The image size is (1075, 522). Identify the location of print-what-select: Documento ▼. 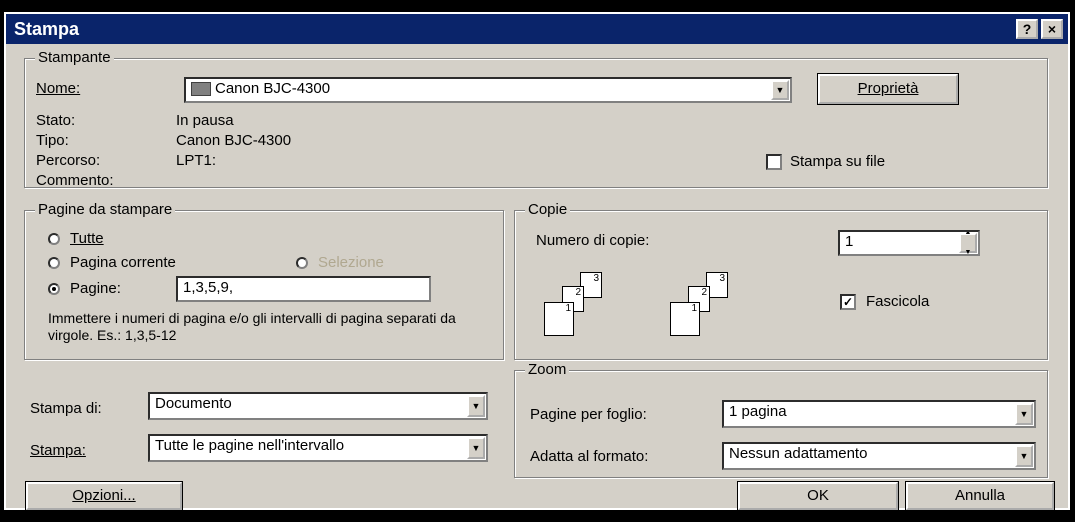
(318, 406).